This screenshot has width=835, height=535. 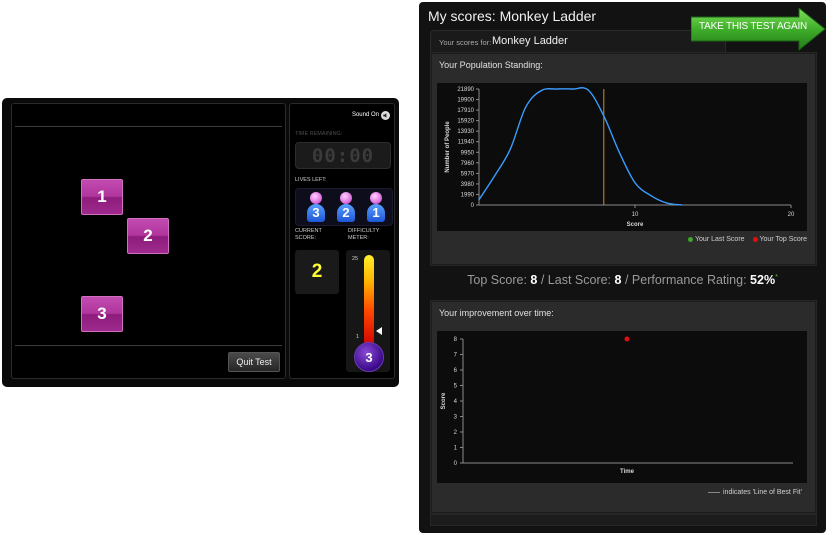 I want to click on play-area-bottom-divider, so click(x=148, y=345).